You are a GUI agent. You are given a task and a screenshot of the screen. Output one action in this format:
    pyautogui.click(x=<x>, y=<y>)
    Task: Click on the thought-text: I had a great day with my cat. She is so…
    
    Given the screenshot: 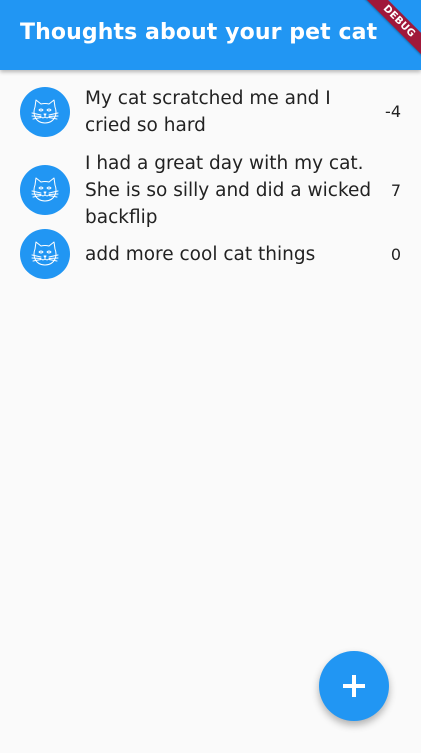 What is the action you would take?
    pyautogui.click(x=228, y=190)
    